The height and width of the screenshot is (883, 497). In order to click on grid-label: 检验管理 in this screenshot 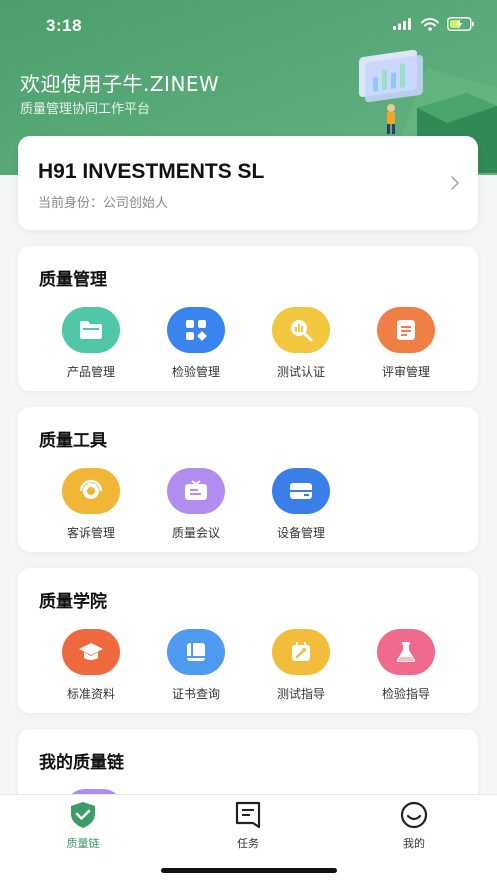, I will do `click(195, 372)`.